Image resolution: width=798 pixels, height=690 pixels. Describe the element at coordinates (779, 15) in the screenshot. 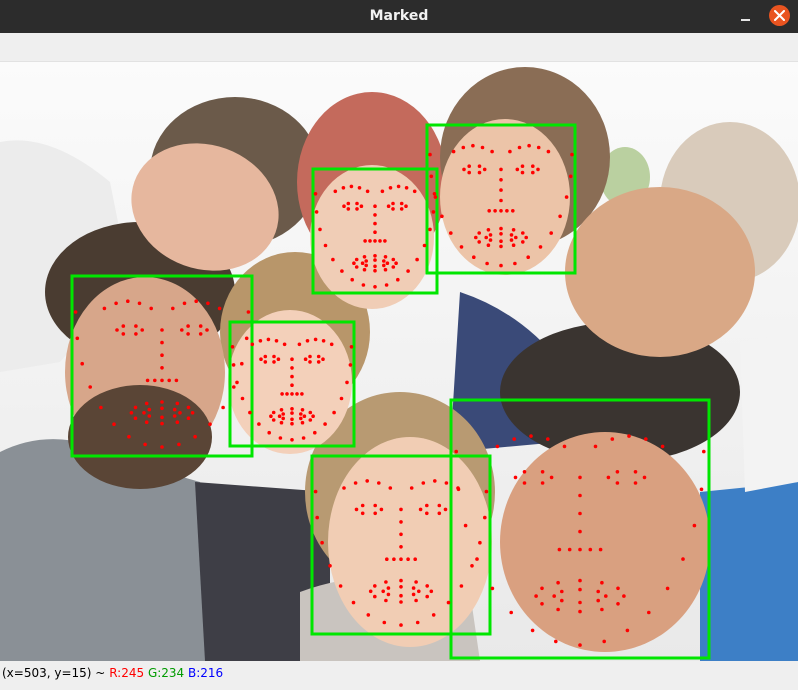

I see `close-icon` at that location.